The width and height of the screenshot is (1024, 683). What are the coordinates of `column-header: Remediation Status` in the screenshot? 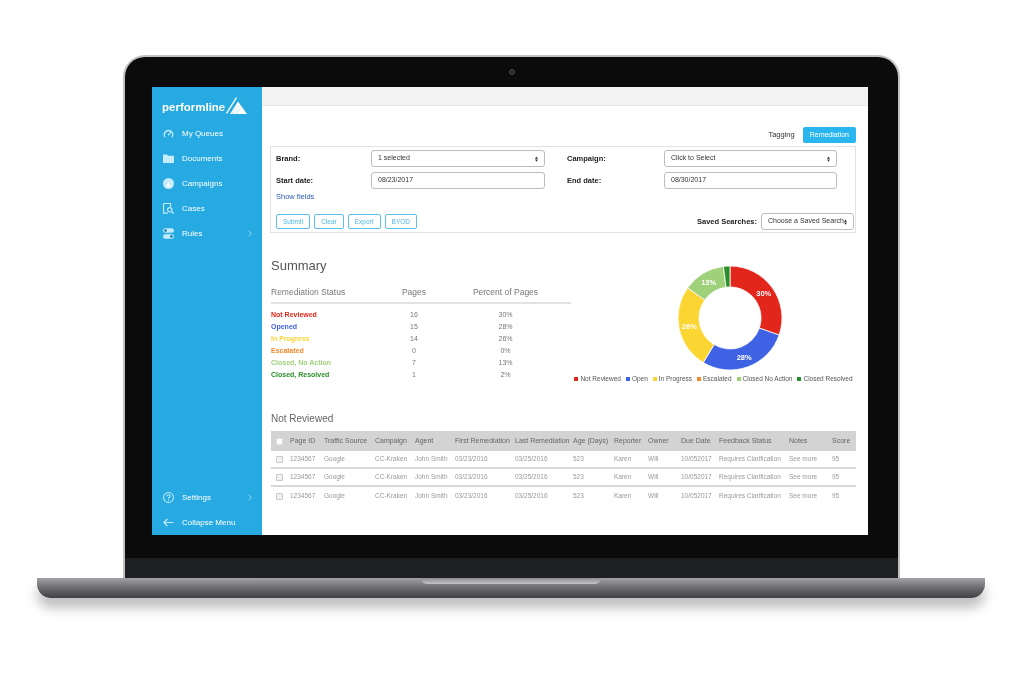 It's located at (309, 292).